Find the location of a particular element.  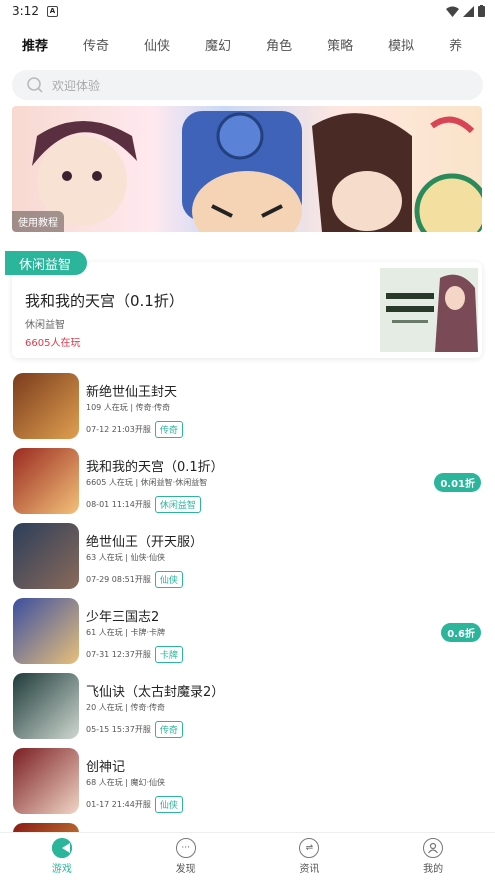

tab-simulation: 模拟 is located at coordinates (401, 42).